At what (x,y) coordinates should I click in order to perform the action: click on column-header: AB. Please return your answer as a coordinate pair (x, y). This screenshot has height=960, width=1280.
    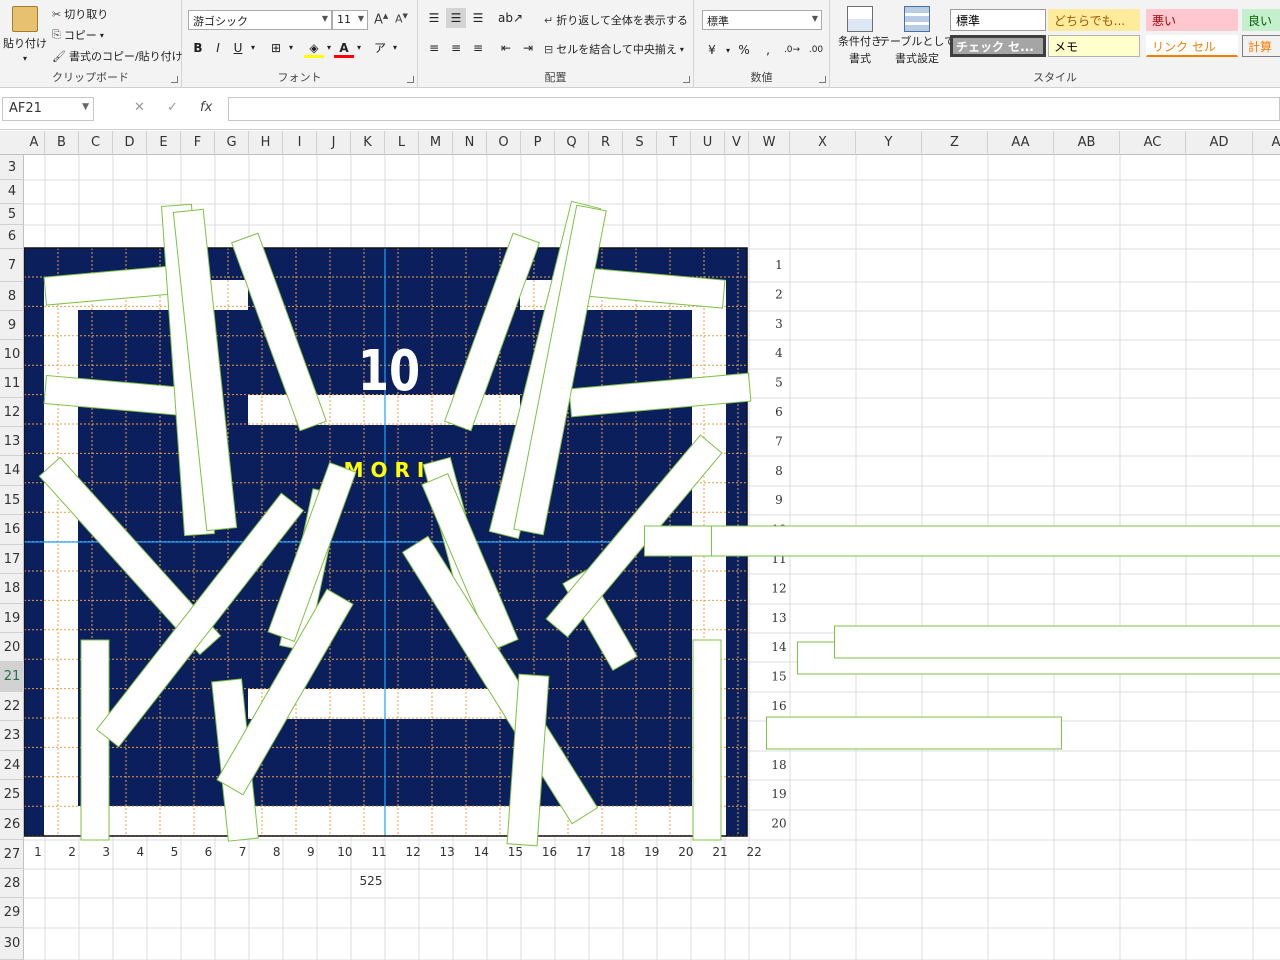
    Looking at the image, I should click on (1087, 143).